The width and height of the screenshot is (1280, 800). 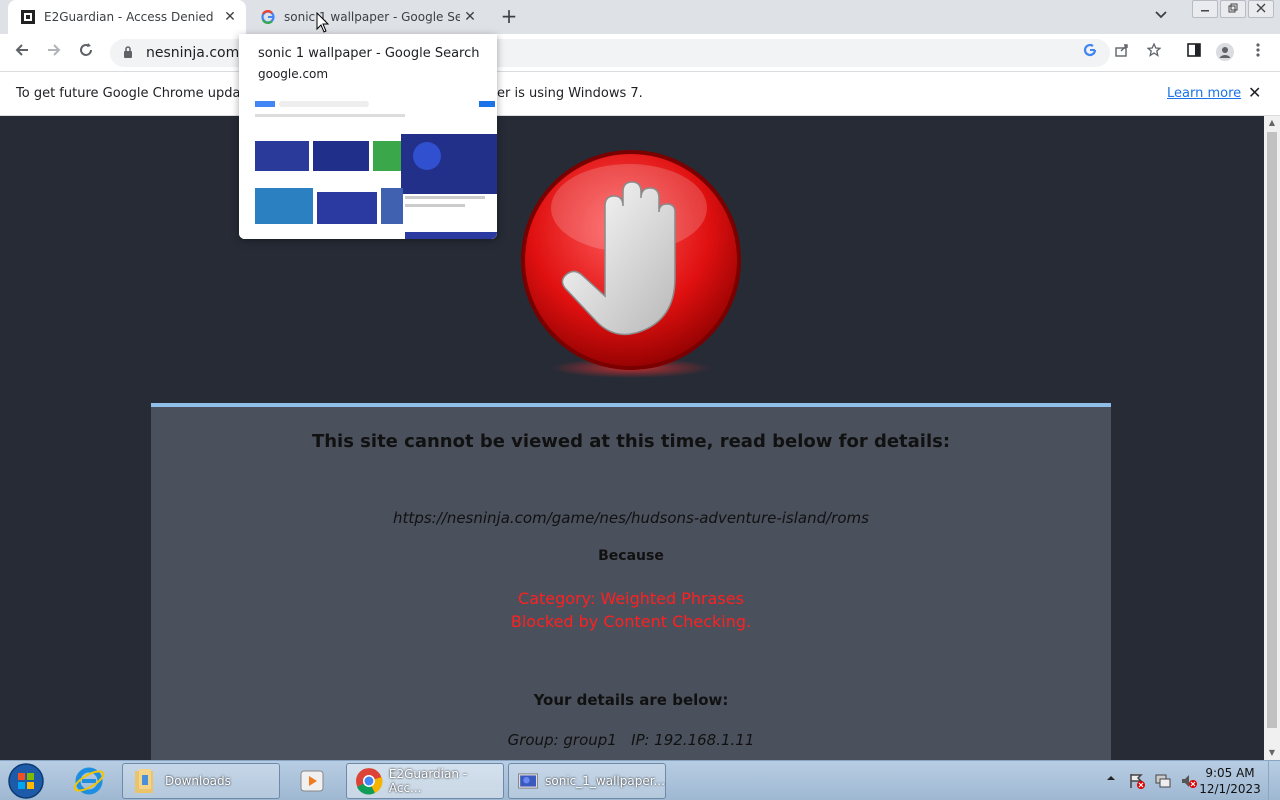 I want to click on forward-icon, so click(x=54, y=53).